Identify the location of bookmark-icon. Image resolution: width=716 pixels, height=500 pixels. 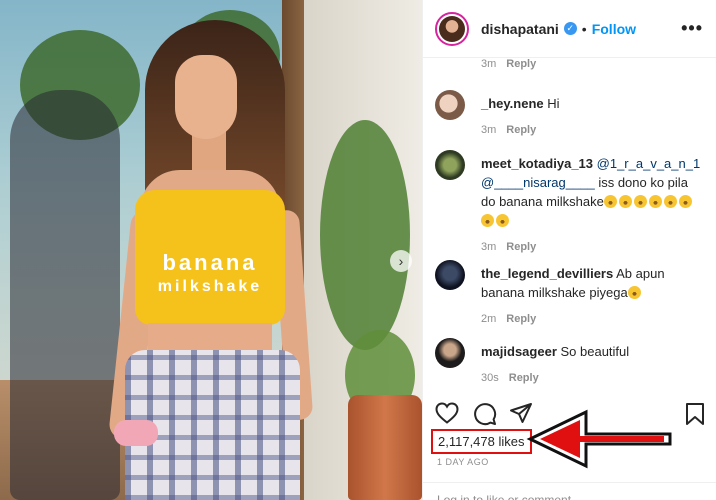
(695, 414).